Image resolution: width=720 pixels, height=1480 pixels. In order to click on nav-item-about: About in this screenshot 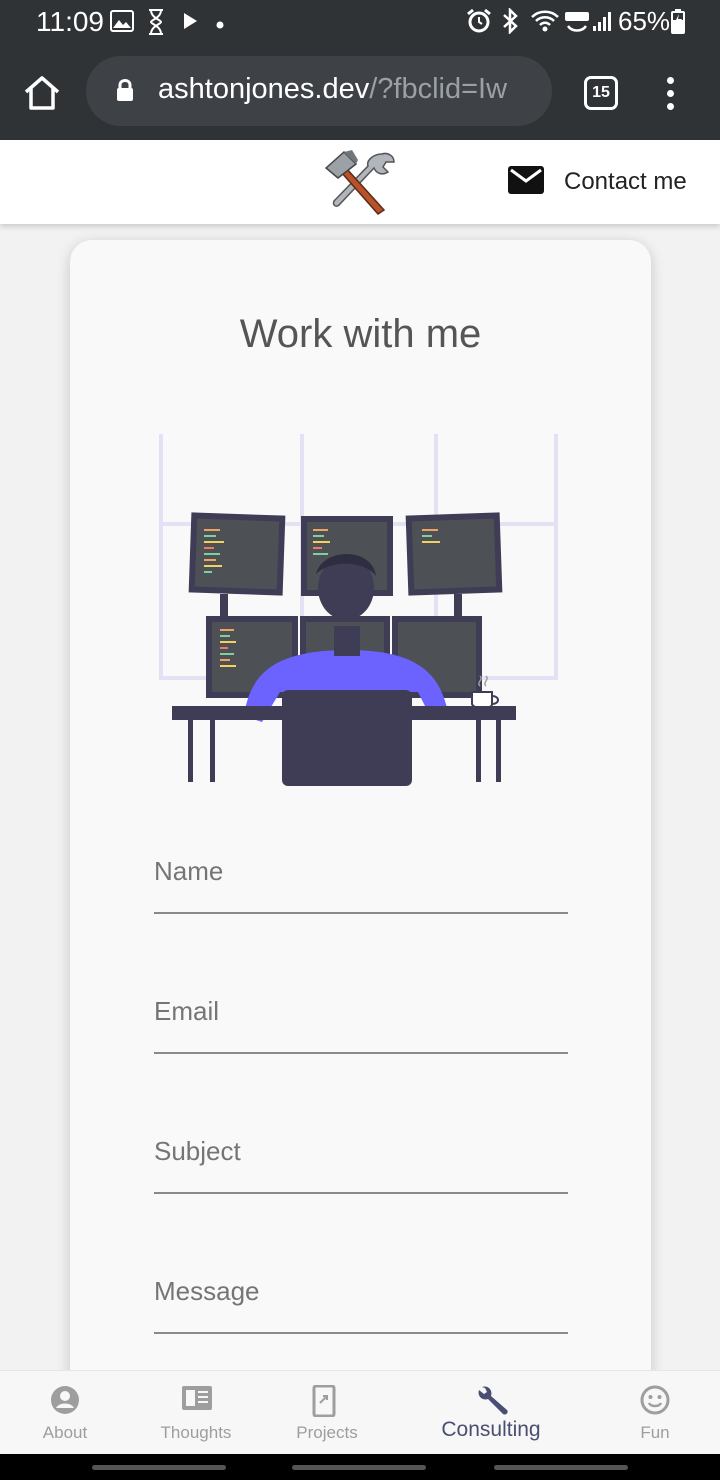, I will do `click(65, 1413)`.